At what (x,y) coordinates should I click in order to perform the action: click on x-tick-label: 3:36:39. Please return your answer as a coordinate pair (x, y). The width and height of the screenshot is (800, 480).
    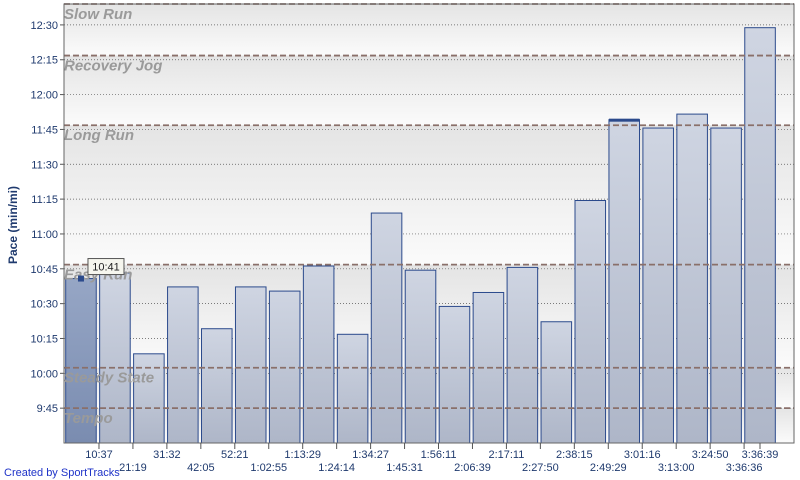
    Looking at the image, I should click on (760, 455).